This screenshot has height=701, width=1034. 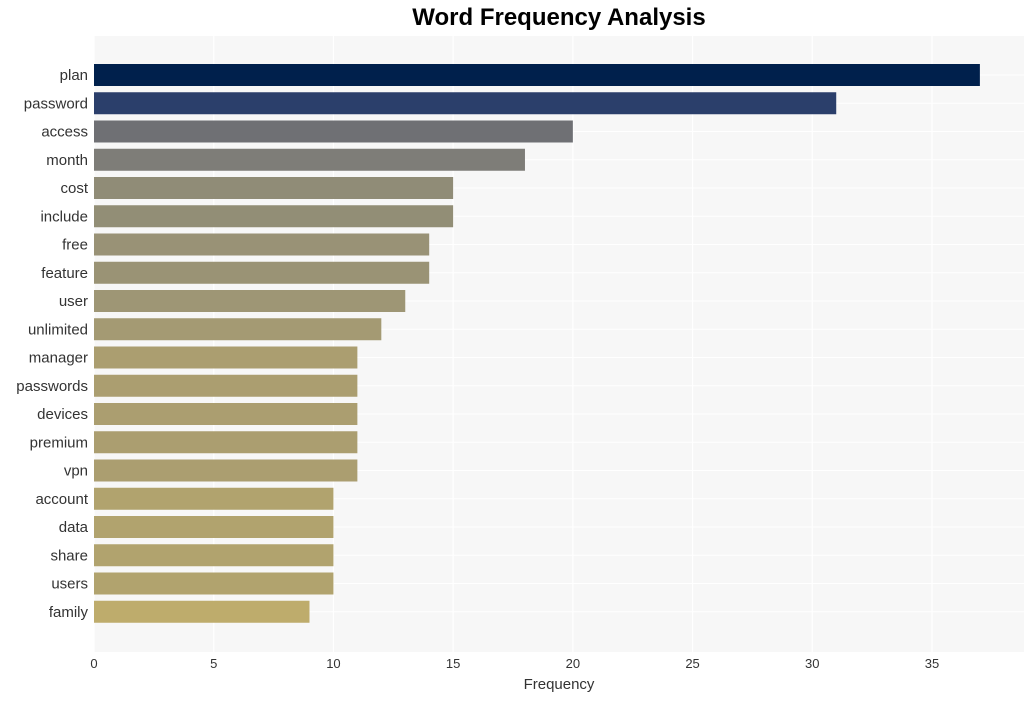 What do you see at coordinates (93, 663) in the screenshot?
I see `x-tick-label: 0` at bounding box center [93, 663].